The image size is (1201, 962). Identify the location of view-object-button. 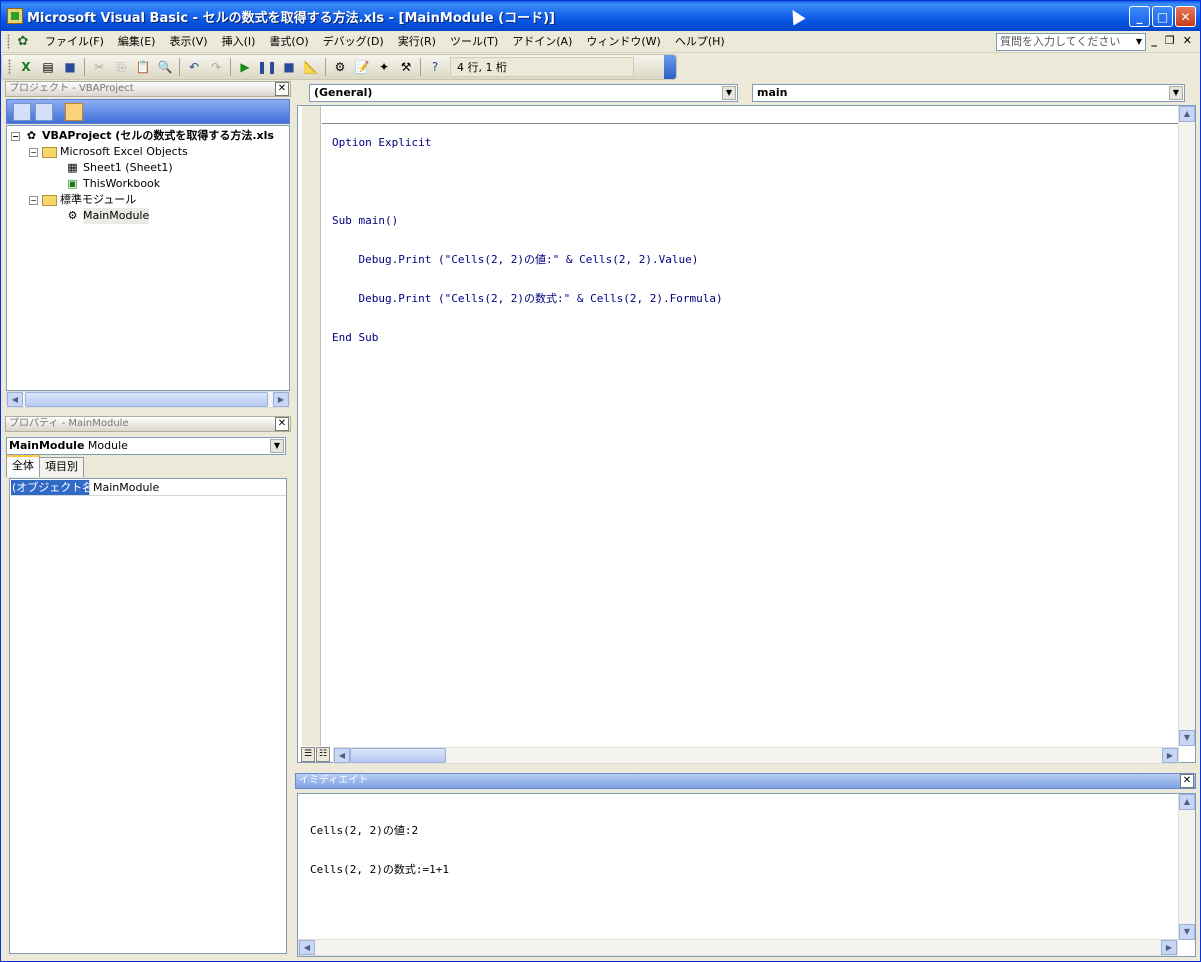
(44, 112).